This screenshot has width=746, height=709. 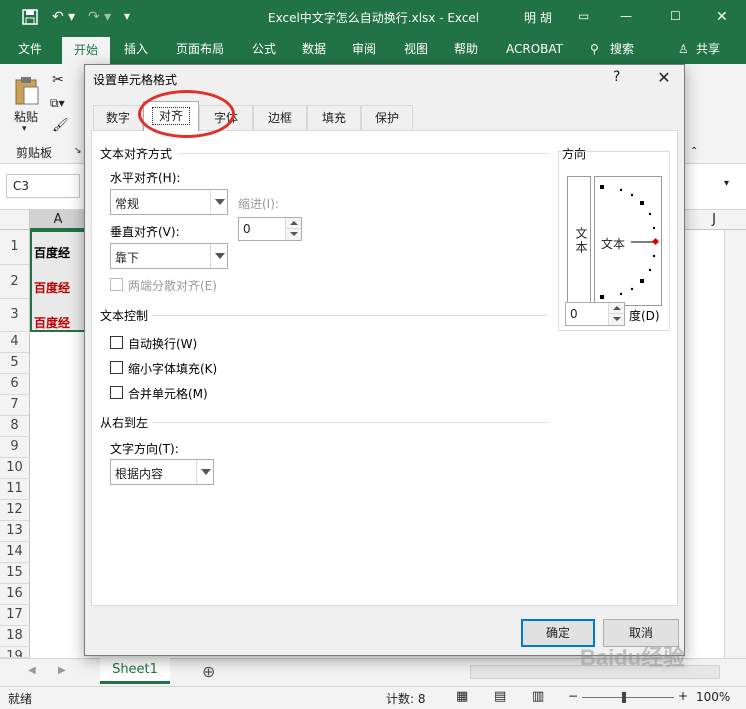 I want to click on search-icon: ⚲, so click(x=594, y=49).